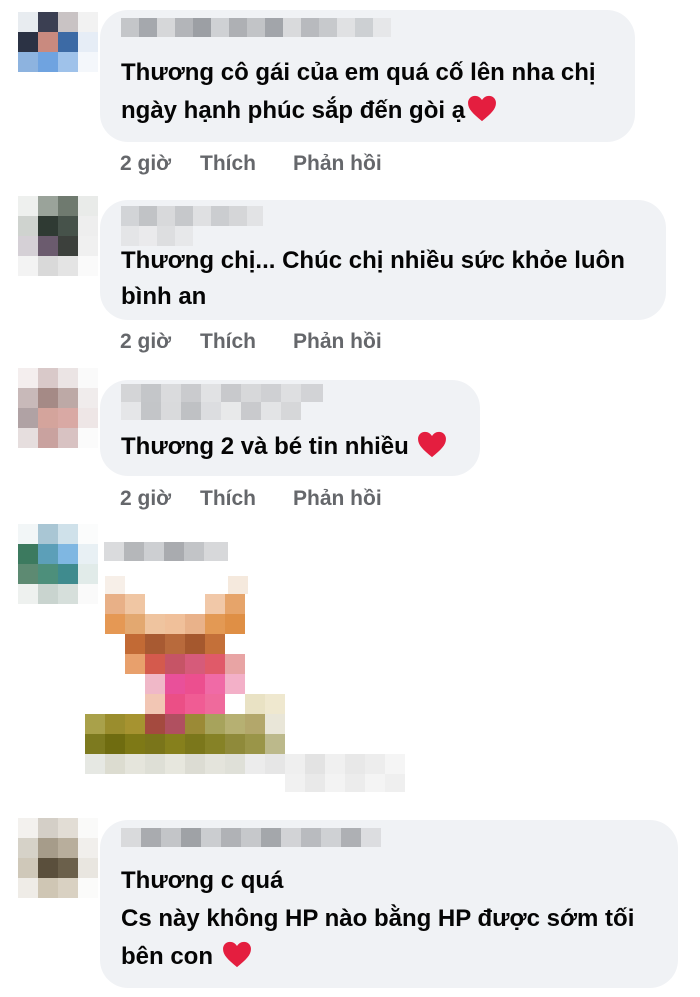 The width and height of the screenshot is (700, 997). Describe the element at coordinates (202, 880) in the screenshot. I see `comment-text-line: Thương c quá` at that location.